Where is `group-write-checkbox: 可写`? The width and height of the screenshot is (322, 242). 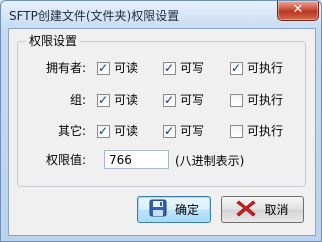 group-write-checkbox: 可写 is located at coordinates (183, 100).